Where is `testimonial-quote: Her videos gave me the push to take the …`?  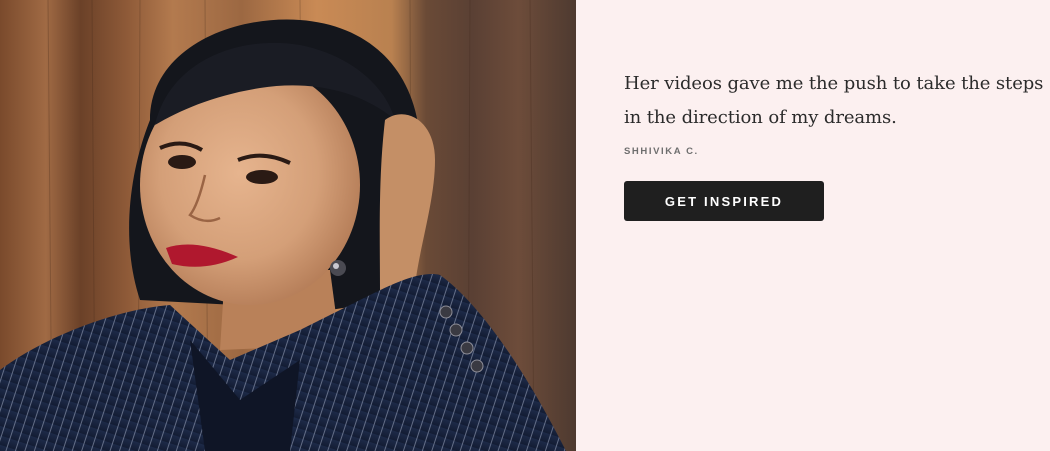
testimonial-quote: Her videos gave me the push to take the … is located at coordinates (834, 100).